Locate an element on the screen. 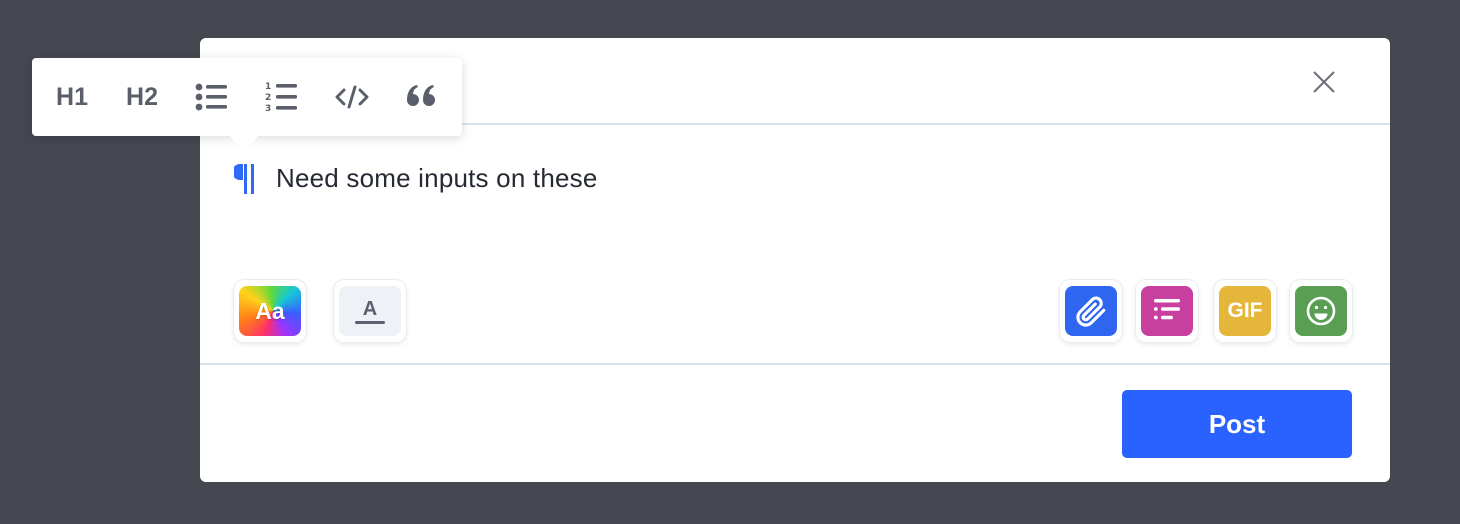  underline-bar is located at coordinates (370, 322).